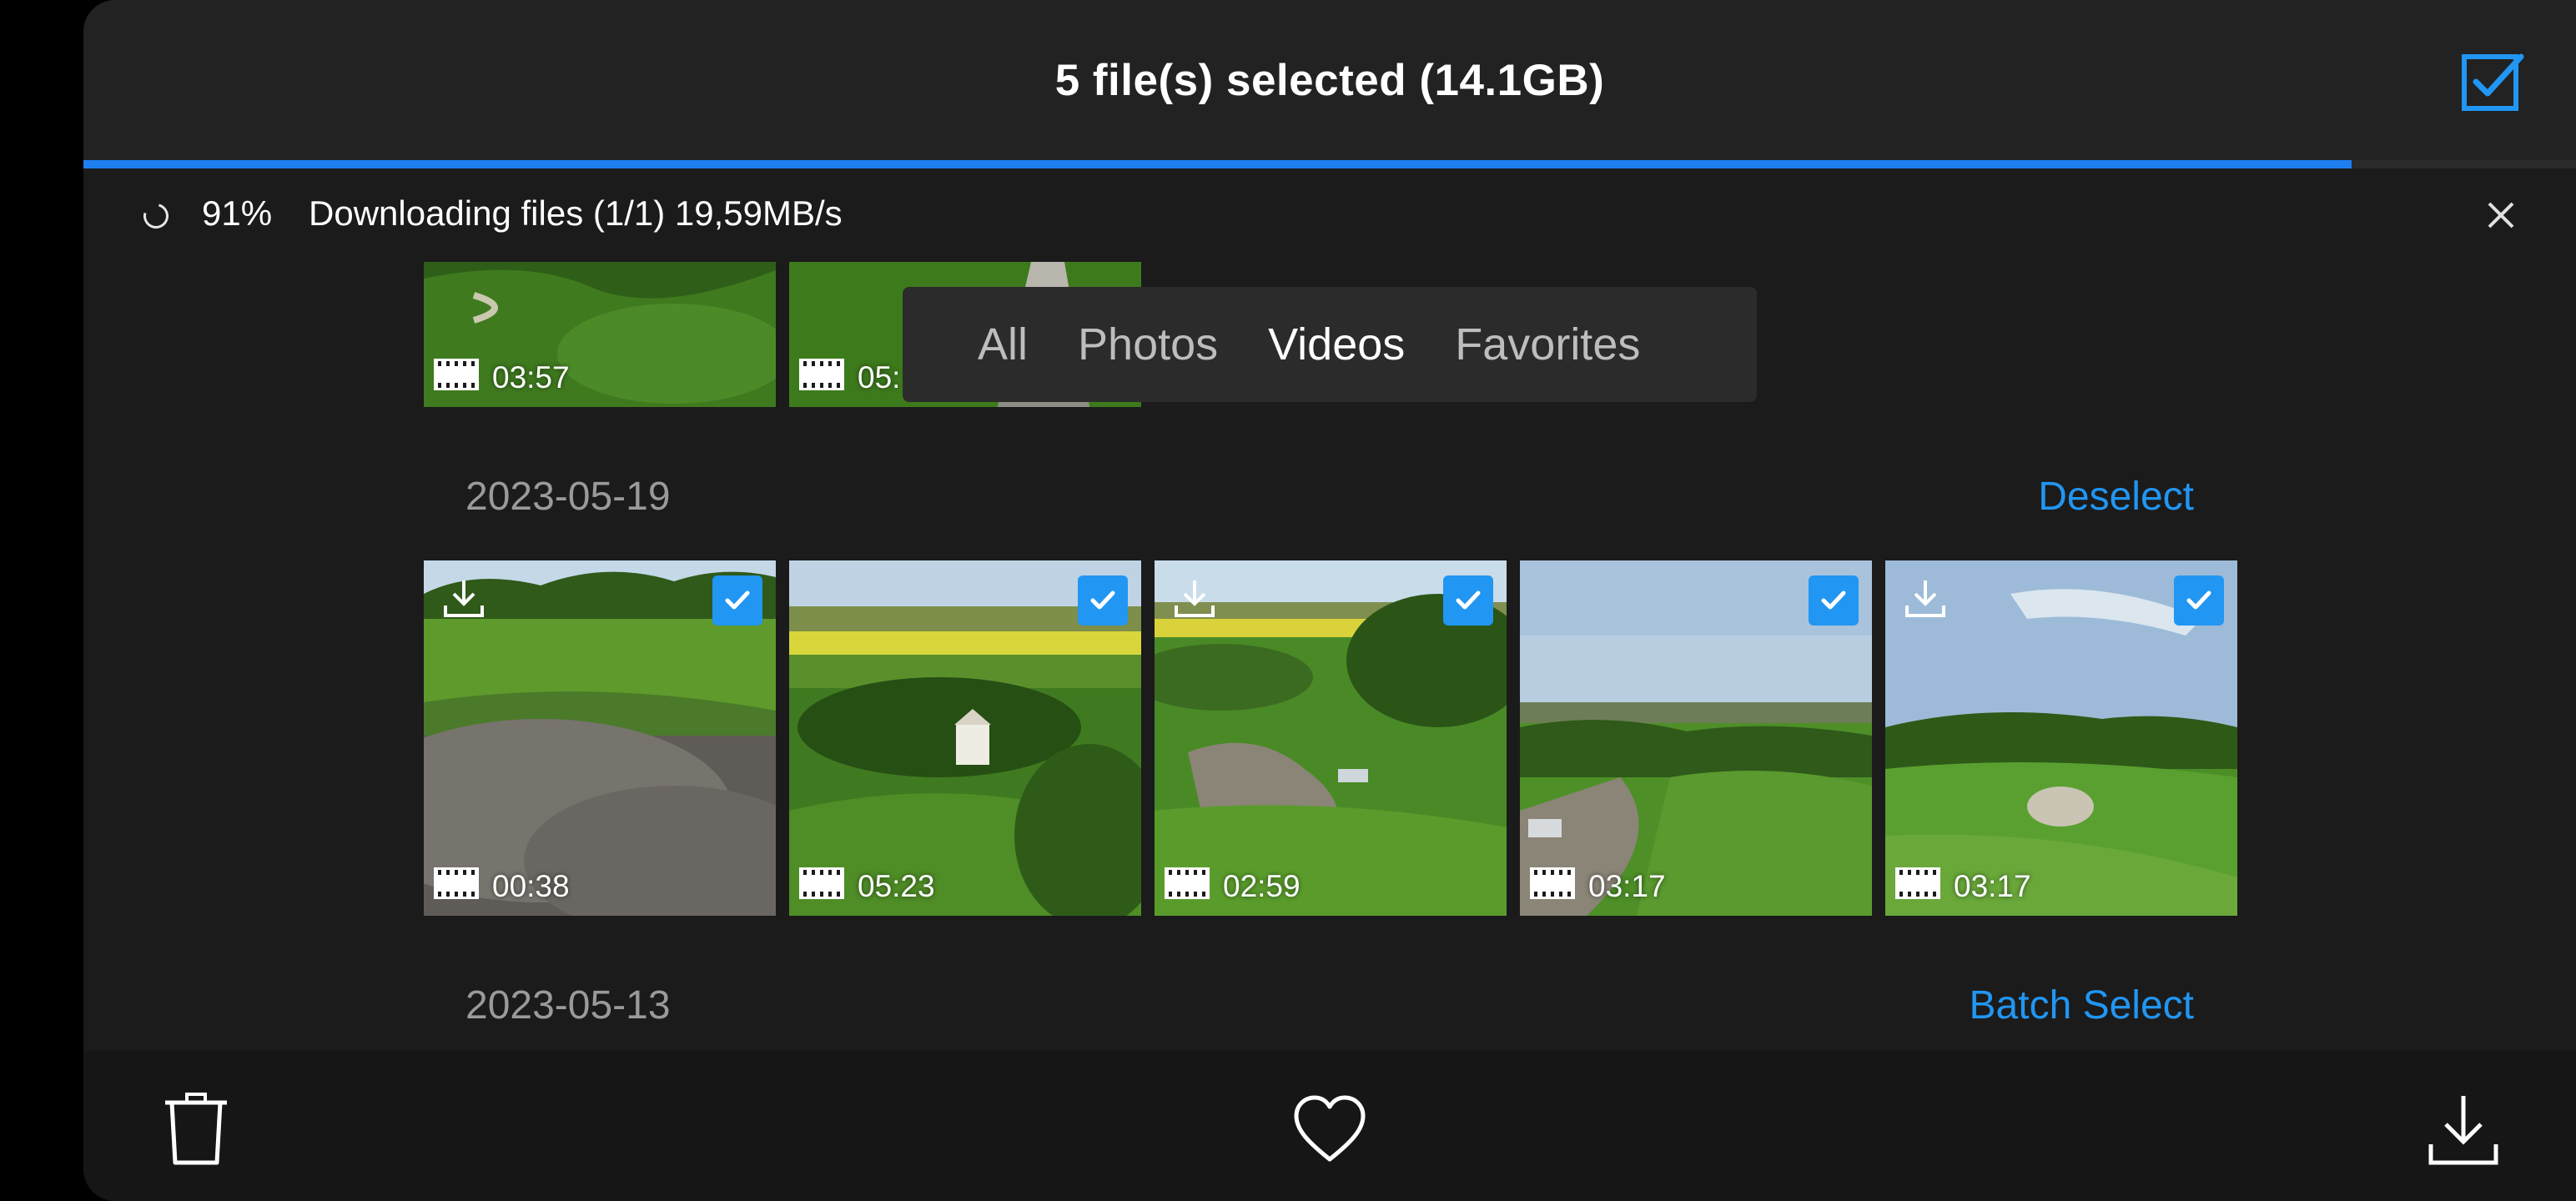 The height and width of the screenshot is (1201, 2576). I want to click on download-status-text: Downloading files (1/1) 19,59MB/s, so click(576, 213).